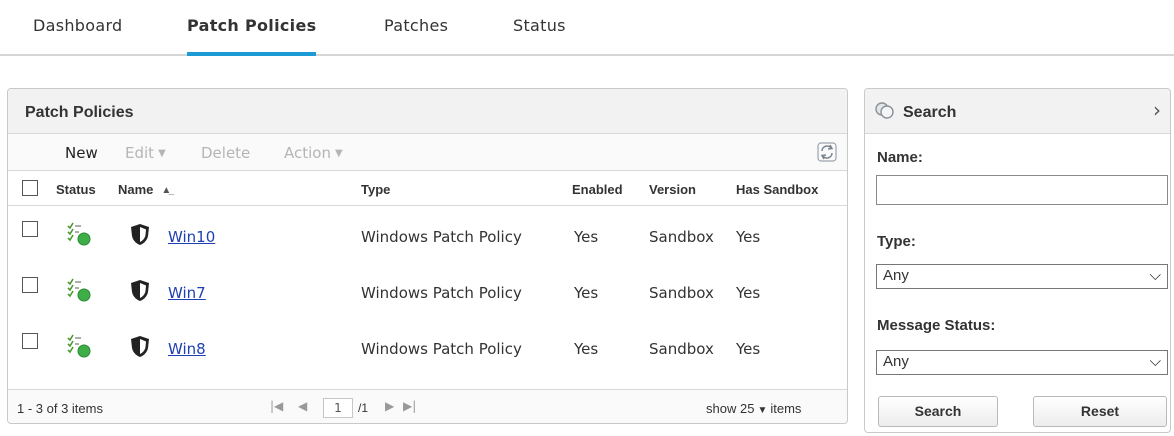 This screenshot has height=436, width=1174. Describe the element at coordinates (409, 406) in the screenshot. I see `last-page-icon: ▶|` at that location.